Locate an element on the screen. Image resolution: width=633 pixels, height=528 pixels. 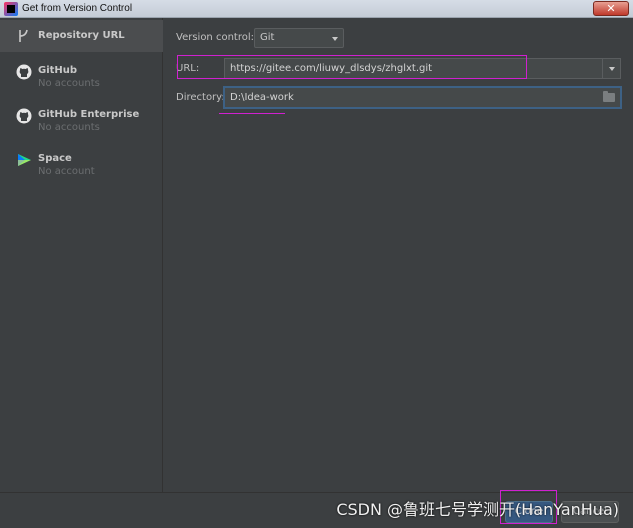
version-control-select: Git is located at coordinates (299, 38).